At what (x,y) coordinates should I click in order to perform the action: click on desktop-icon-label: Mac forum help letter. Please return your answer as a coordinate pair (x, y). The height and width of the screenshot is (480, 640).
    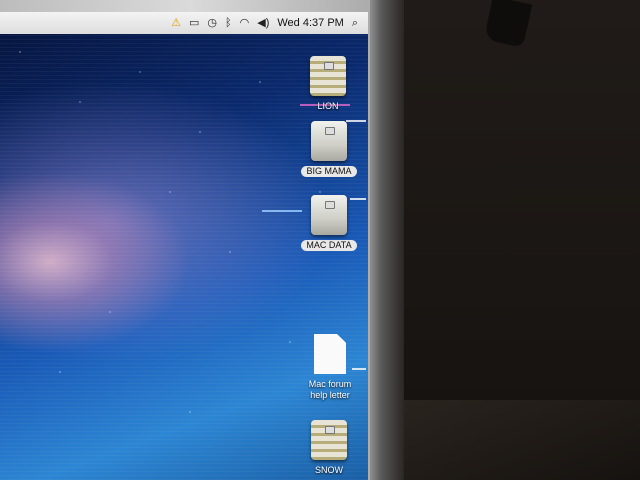
    Looking at the image, I should click on (330, 389).